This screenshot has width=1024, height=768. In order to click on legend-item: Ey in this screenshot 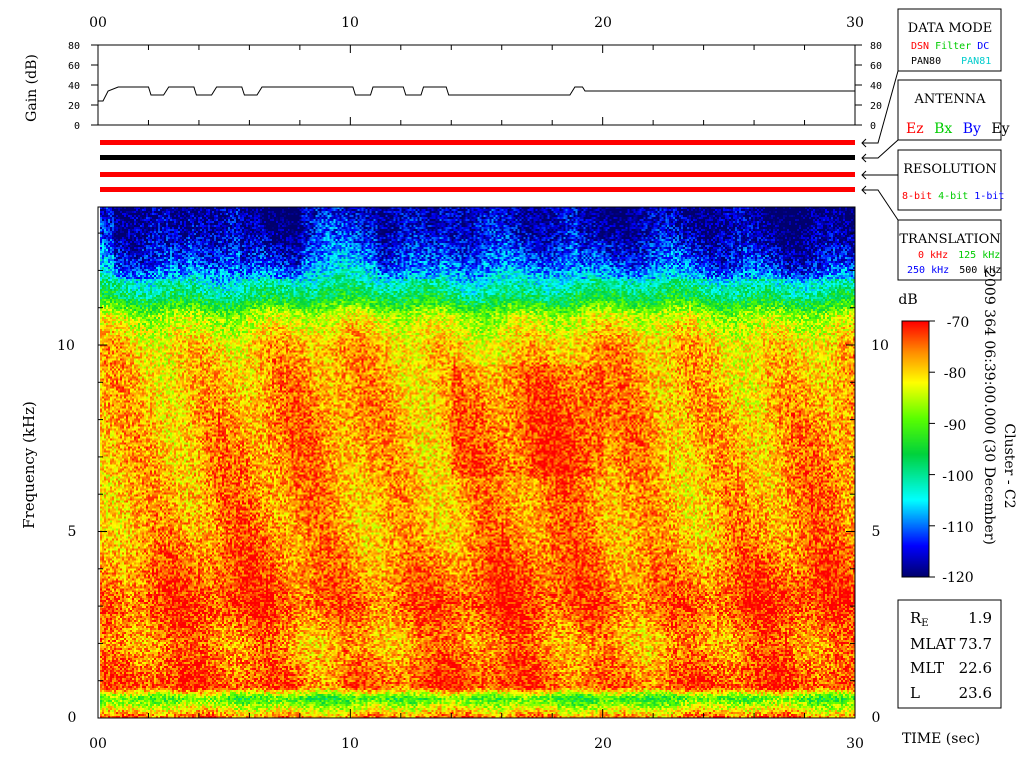, I will do `click(1000, 129)`.